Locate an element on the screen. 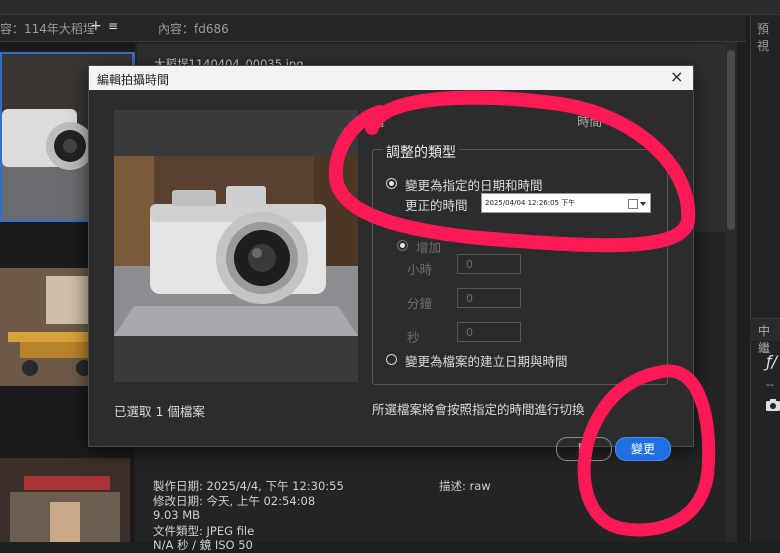  annotation-circle-datetime is located at coordinates (512, 171).